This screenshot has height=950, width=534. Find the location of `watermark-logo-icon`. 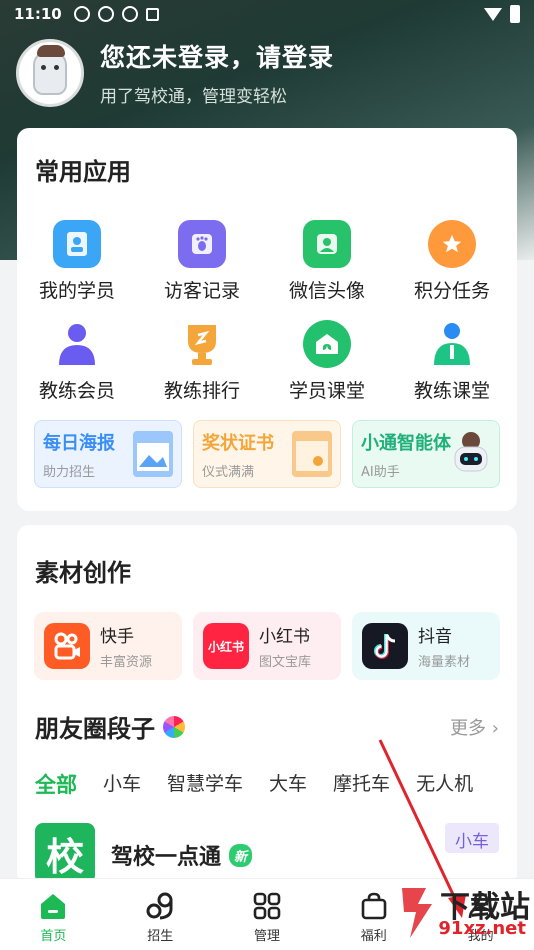

watermark-logo-icon is located at coordinates (417, 913).